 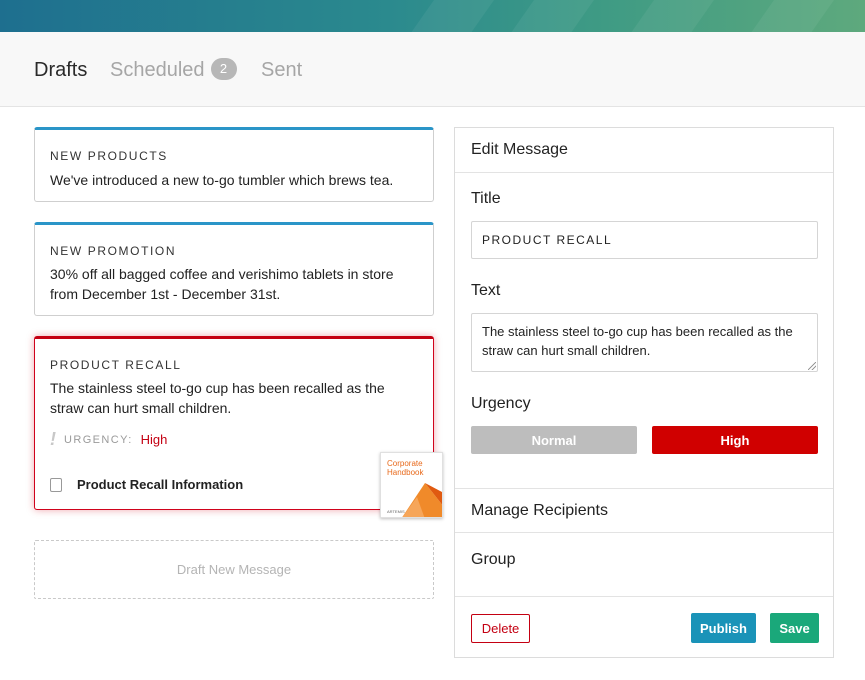 I want to click on delete-button: Delete, so click(x=500, y=628).